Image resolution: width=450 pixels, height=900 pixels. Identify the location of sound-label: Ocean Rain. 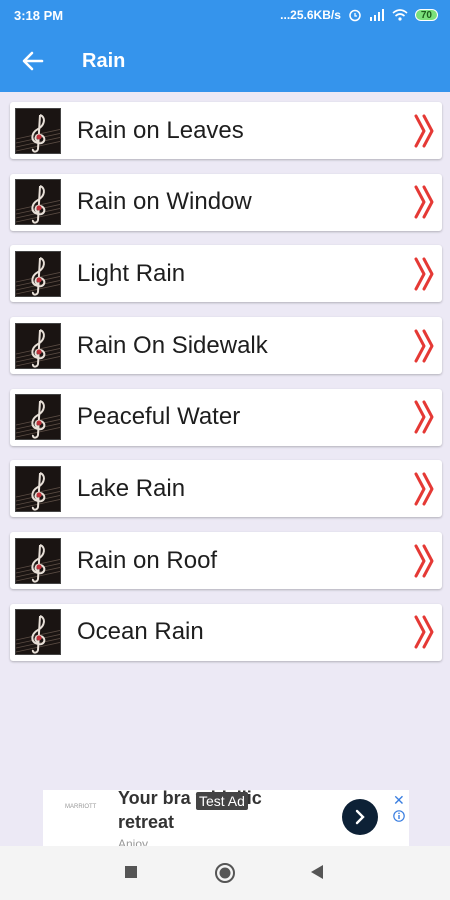
(140, 632).